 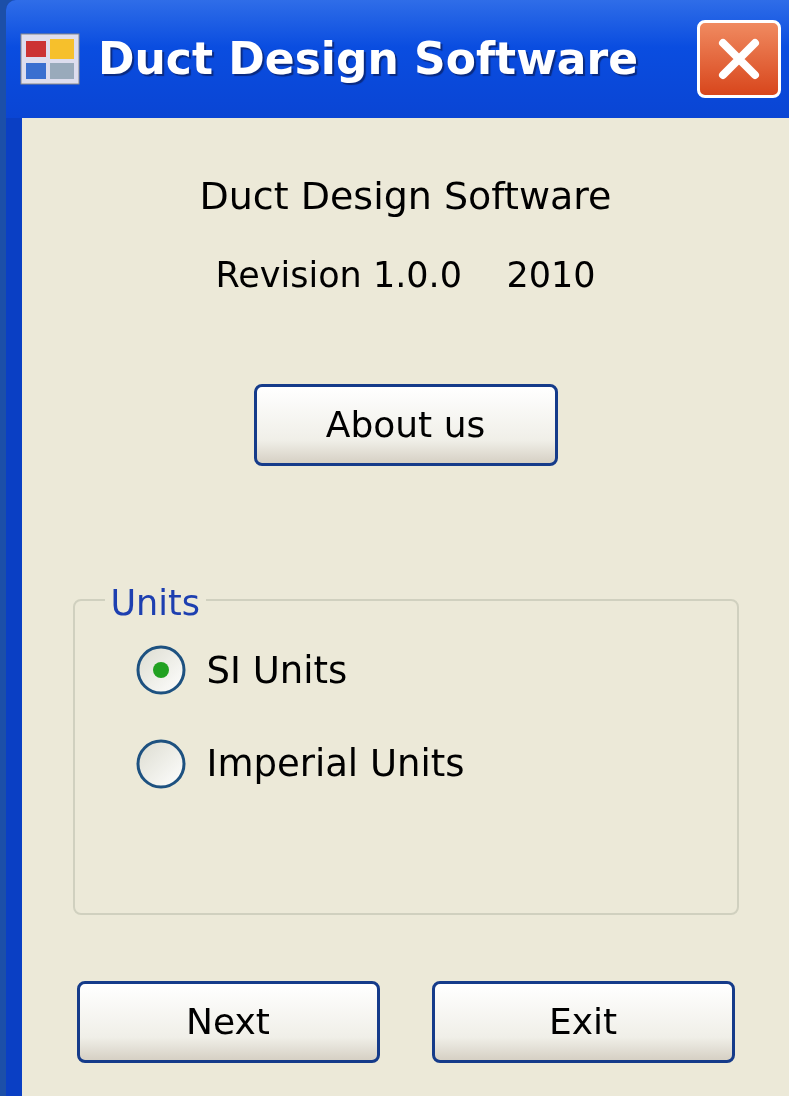 I want to click on radio-option: SI Units, so click(x=435, y=670).